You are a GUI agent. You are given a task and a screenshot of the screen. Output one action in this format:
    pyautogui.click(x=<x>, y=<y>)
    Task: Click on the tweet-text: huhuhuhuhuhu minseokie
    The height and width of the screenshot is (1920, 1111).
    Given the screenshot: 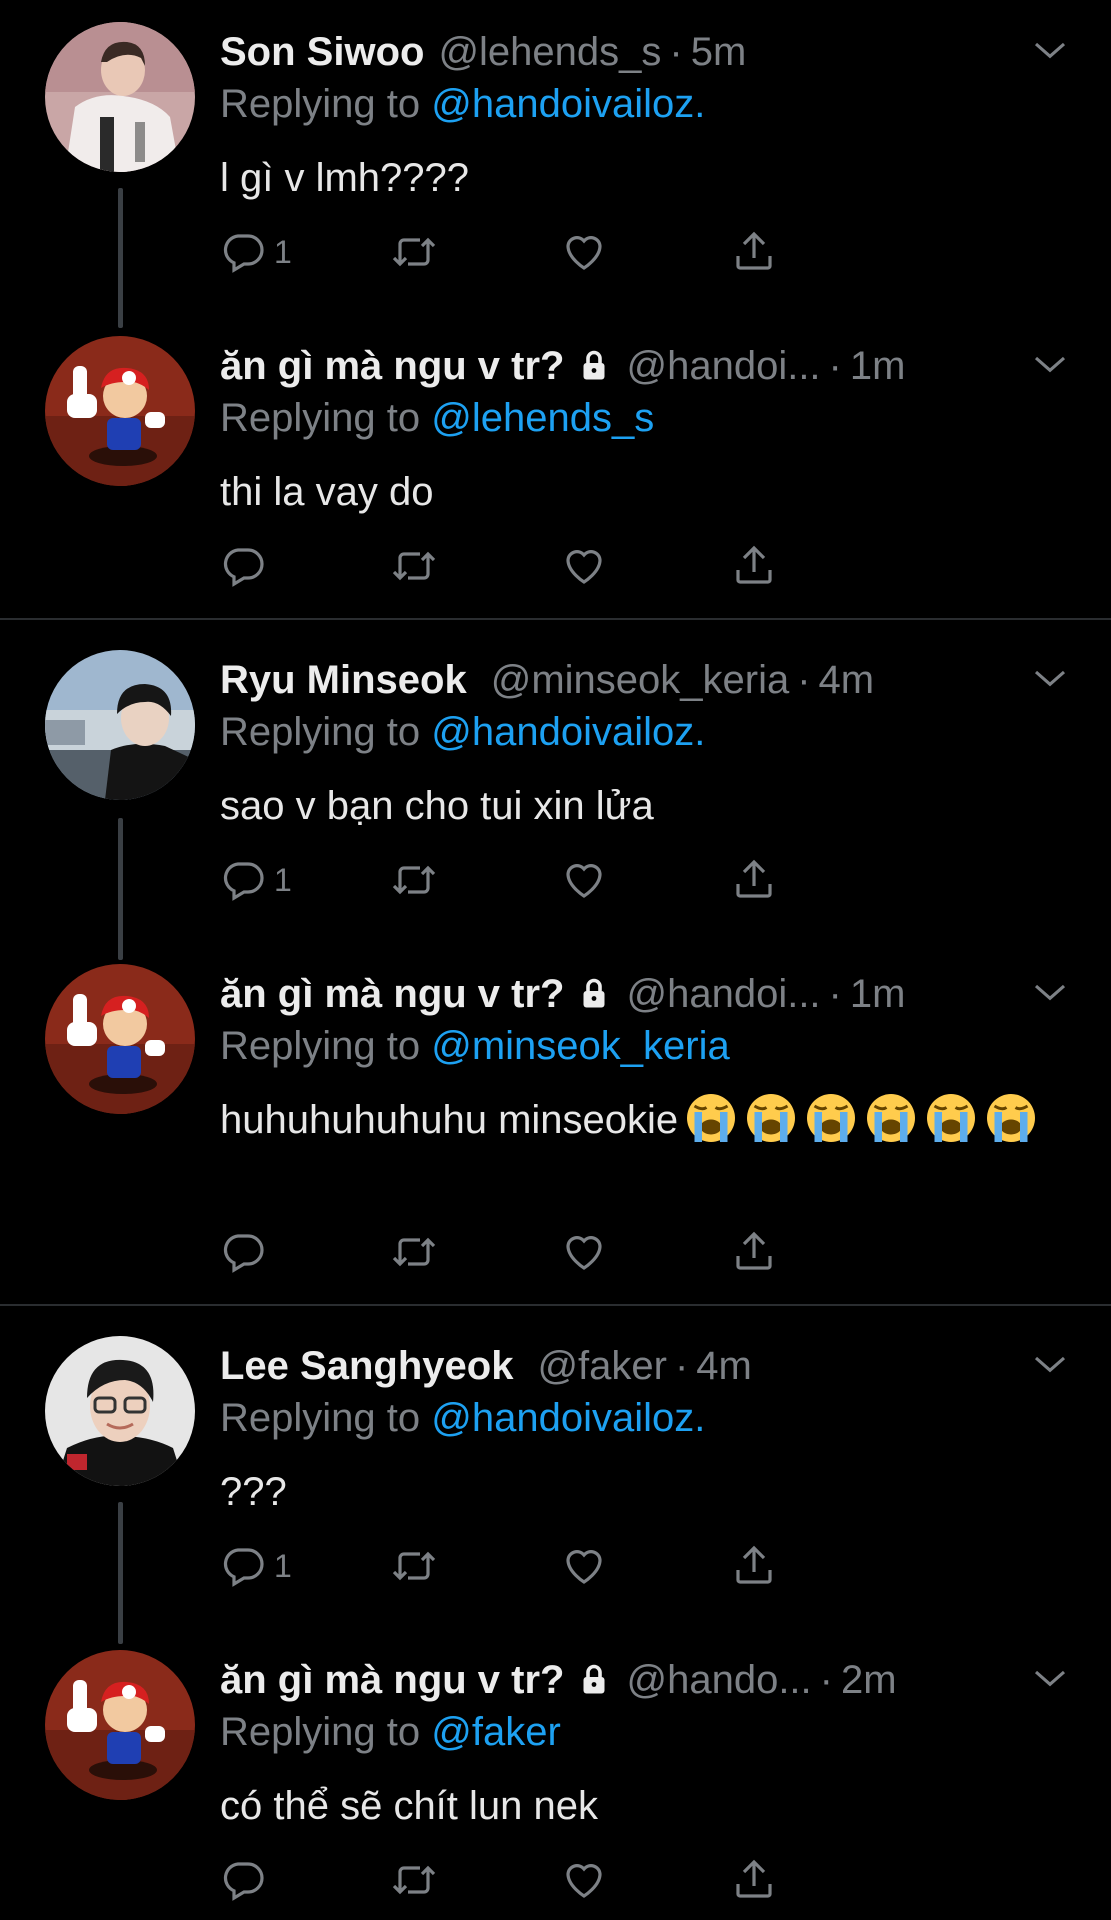 What is the action you would take?
    pyautogui.click(x=635, y=1120)
    